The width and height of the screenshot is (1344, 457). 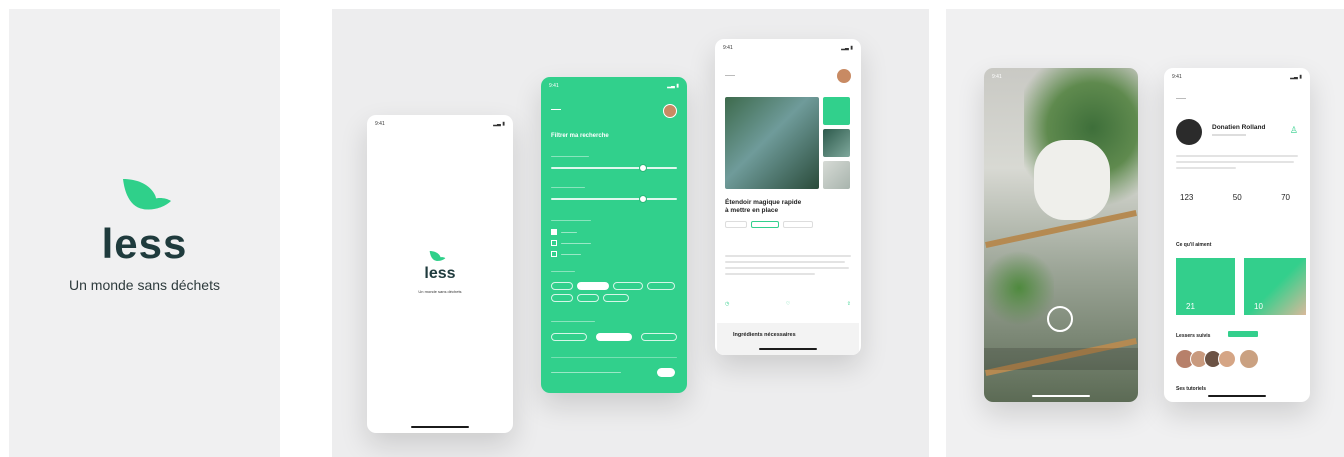 What do you see at coordinates (788, 339) in the screenshot?
I see `ingredients-card` at bounding box center [788, 339].